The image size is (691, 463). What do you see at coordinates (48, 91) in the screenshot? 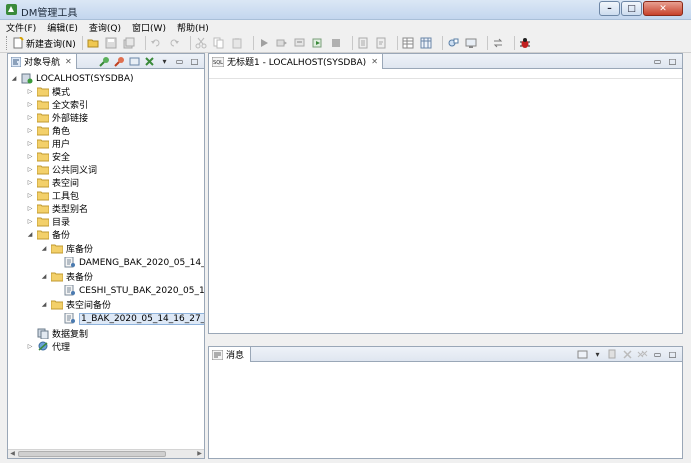
I see `tree-item-schema: ▷ 模式` at bounding box center [48, 91].